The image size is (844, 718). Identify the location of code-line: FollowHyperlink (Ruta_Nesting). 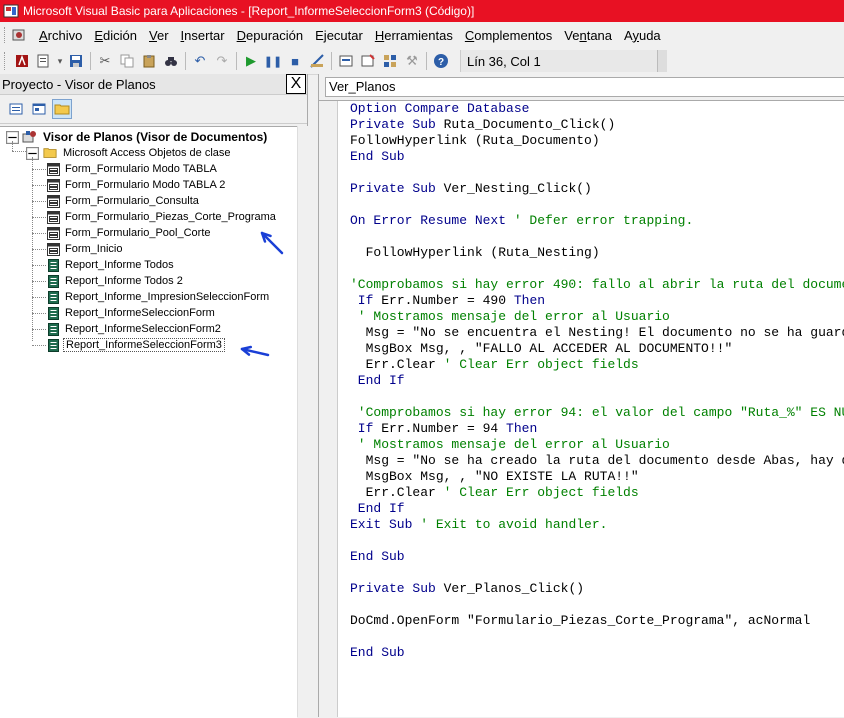
(591, 253).